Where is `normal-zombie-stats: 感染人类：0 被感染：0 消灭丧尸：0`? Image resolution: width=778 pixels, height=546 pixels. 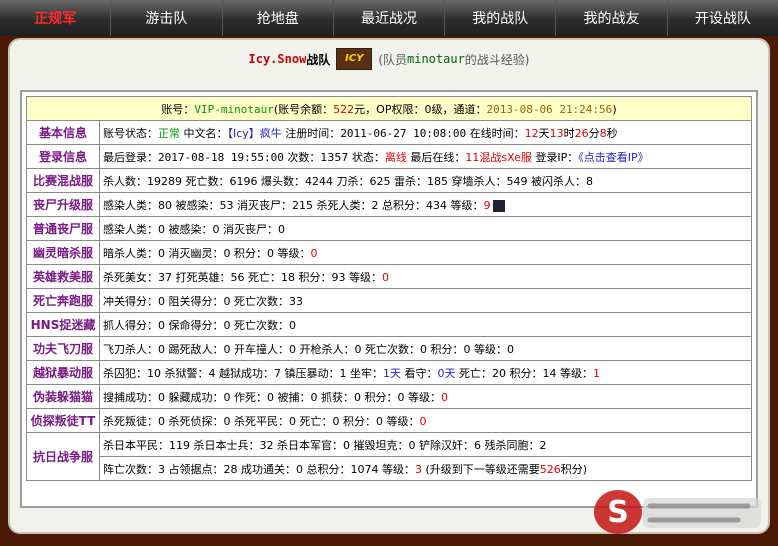
normal-zombie-stats: 感染人类：0 被感染：0 消灭丧尸：0 is located at coordinates (425, 228).